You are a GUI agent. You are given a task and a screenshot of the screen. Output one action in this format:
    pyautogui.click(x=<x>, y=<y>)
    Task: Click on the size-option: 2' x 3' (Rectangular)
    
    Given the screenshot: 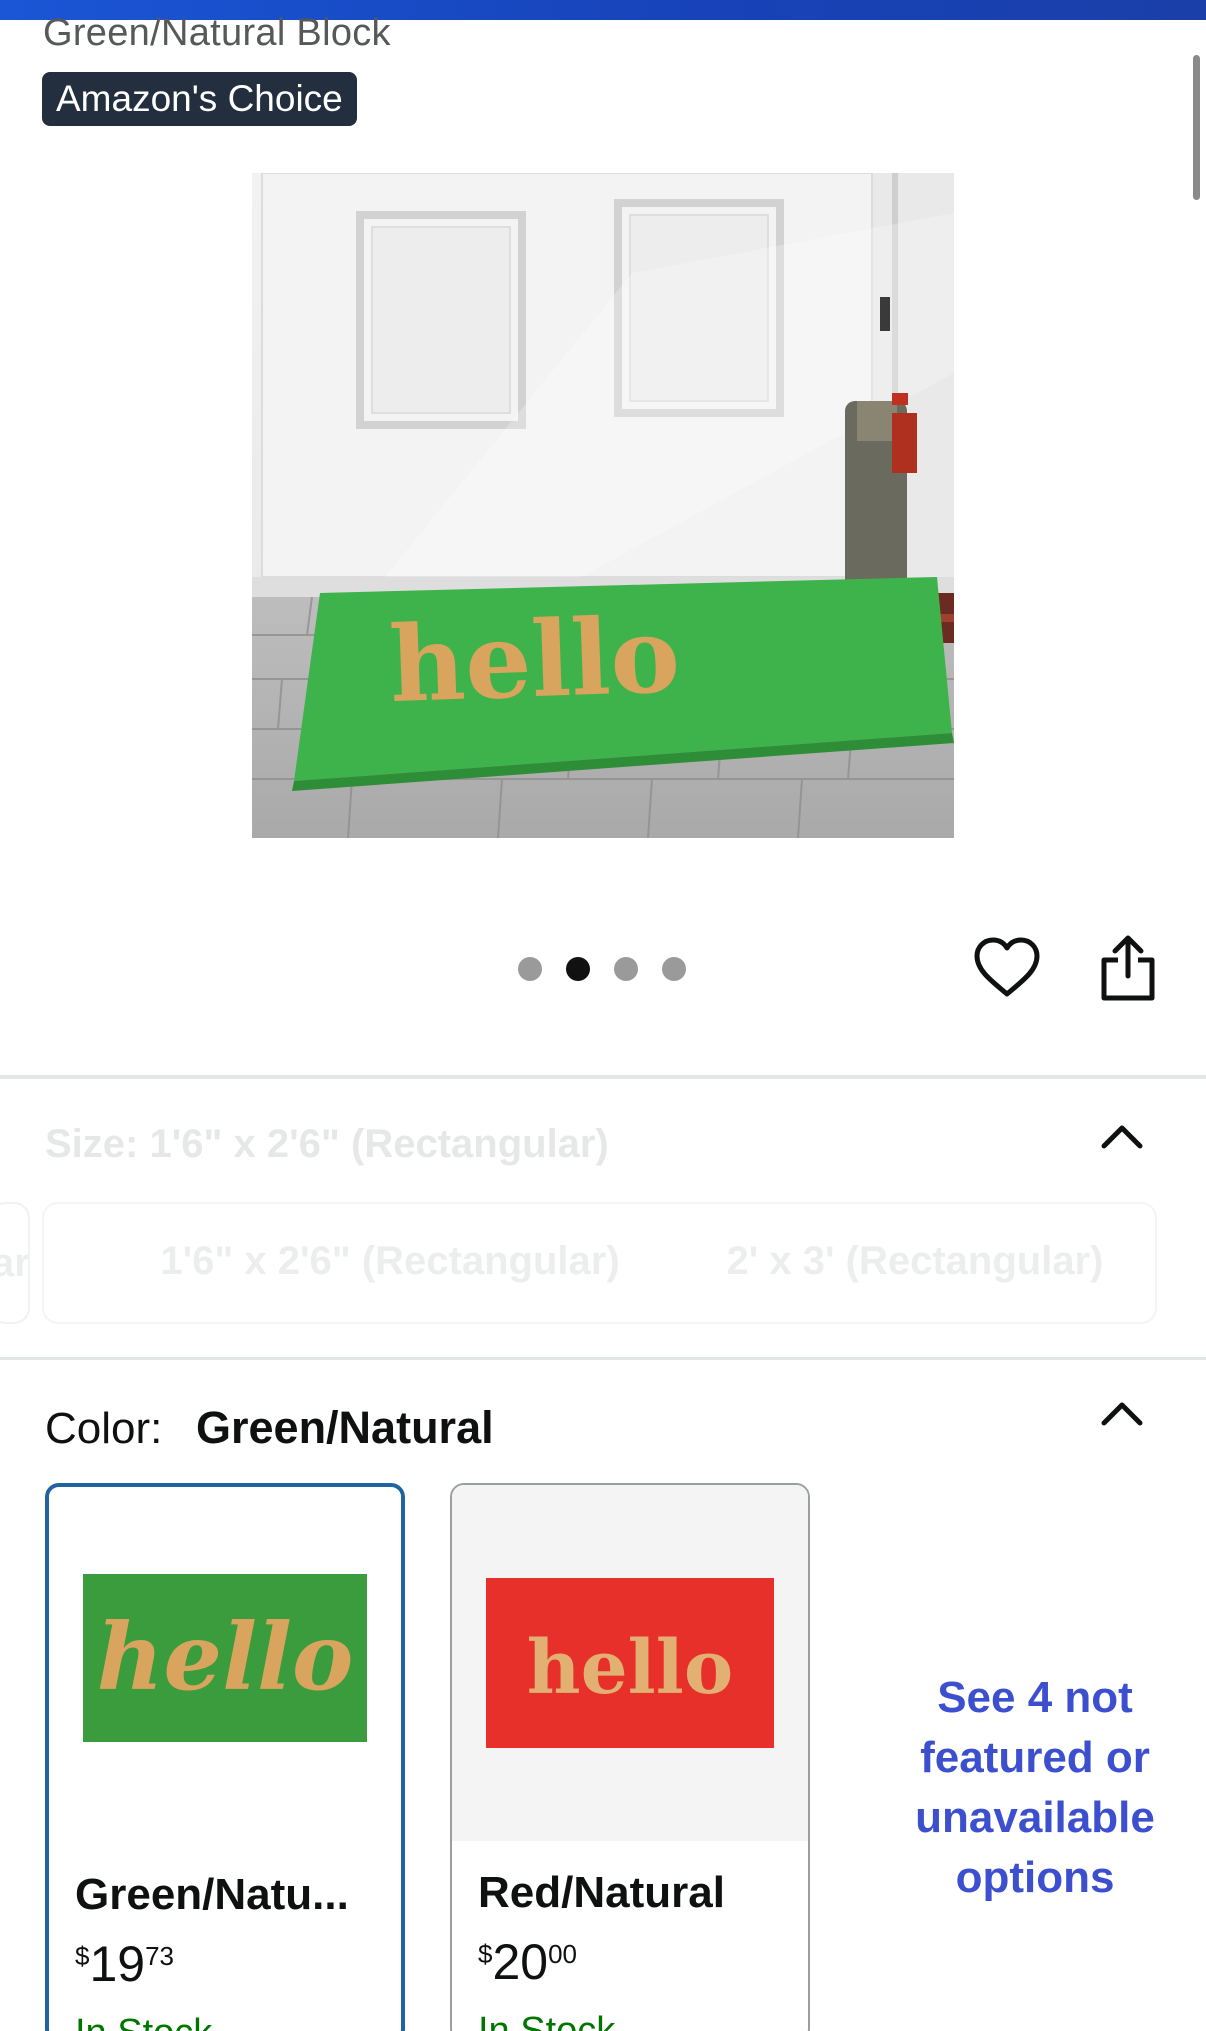 What is the action you would take?
    pyautogui.click(x=915, y=1263)
    